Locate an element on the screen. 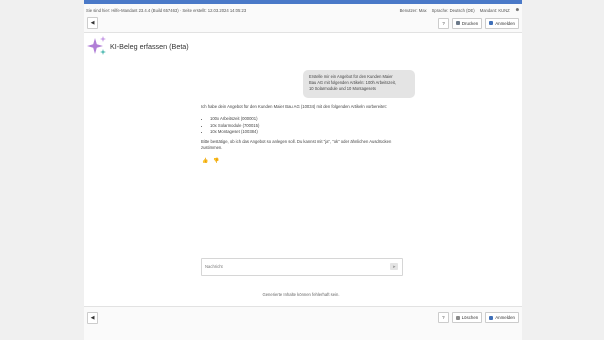 This screenshot has height=340, width=604. delete-label: Löschen is located at coordinates (470, 317).